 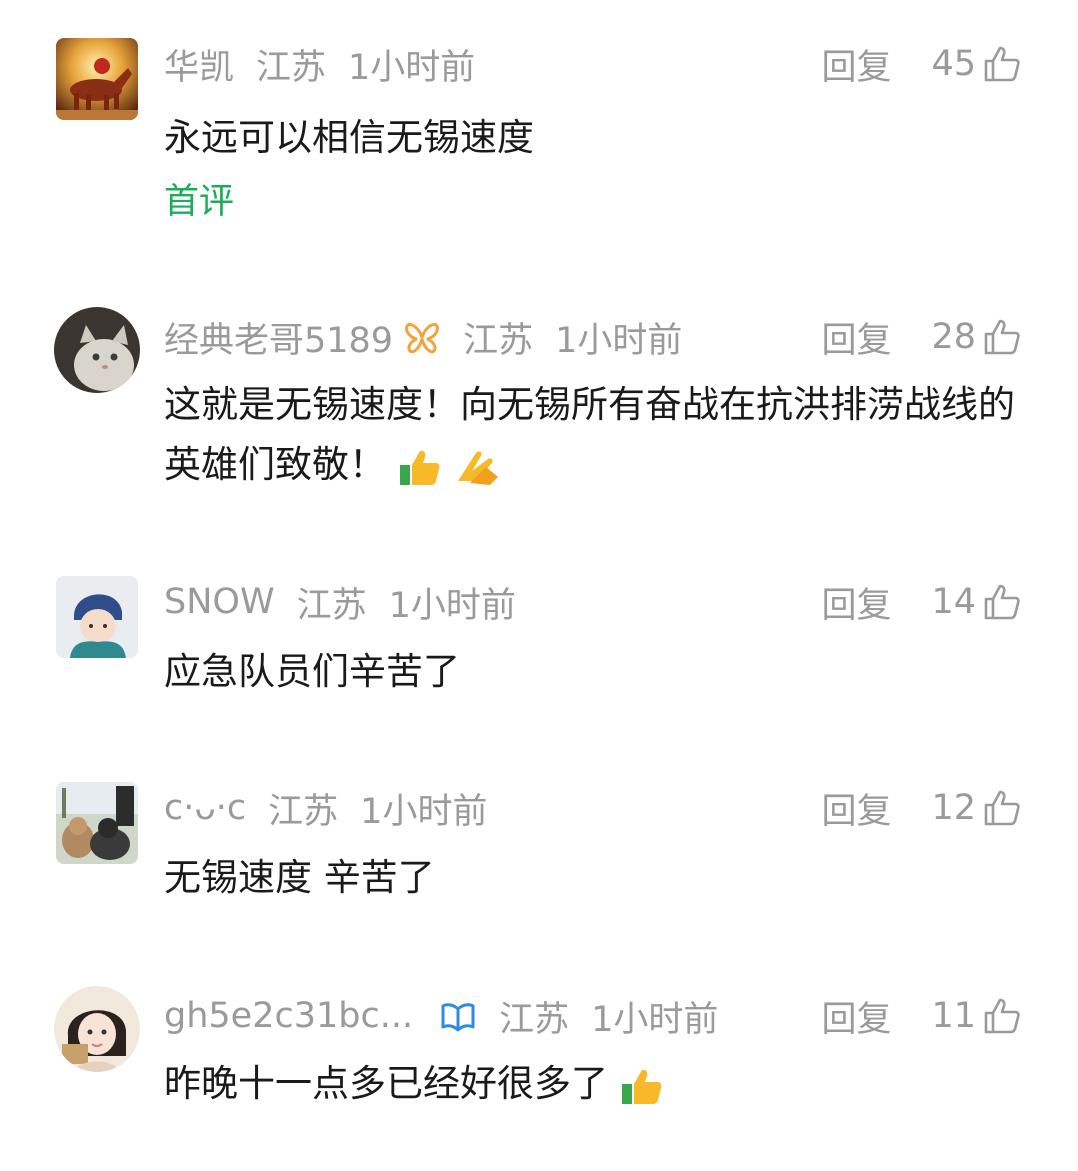 I want to click on comment-meta: 经典老哥5189 江苏 1小时前, so click(x=423, y=338).